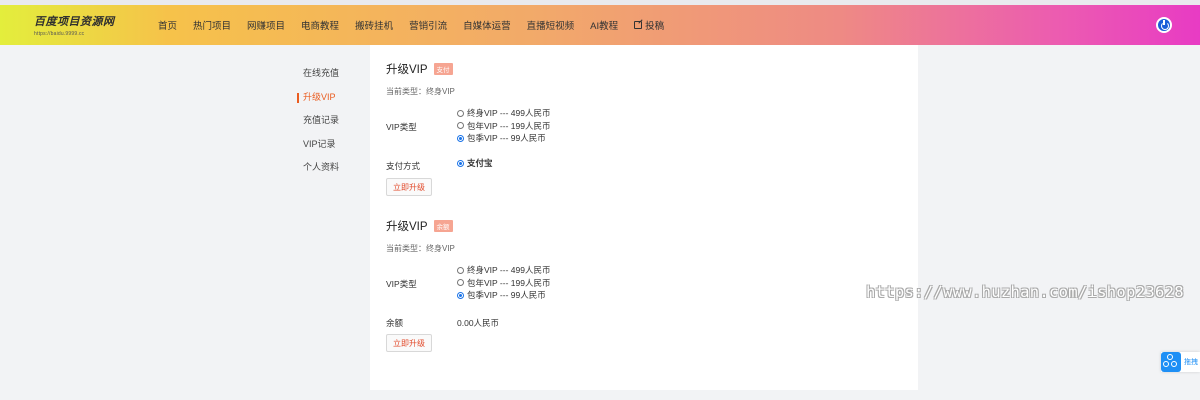  What do you see at coordinates (320, 25) in the screenshot?
I see `nav-ecommerce: 电商教程` at bounding box center [320, 25].